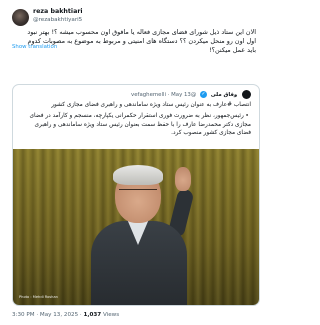  What do you see at coordinates (57, 20) in the screenshot?
I see `author-handle: @rezabakhtiyari5` at bounding box center [57, 20].